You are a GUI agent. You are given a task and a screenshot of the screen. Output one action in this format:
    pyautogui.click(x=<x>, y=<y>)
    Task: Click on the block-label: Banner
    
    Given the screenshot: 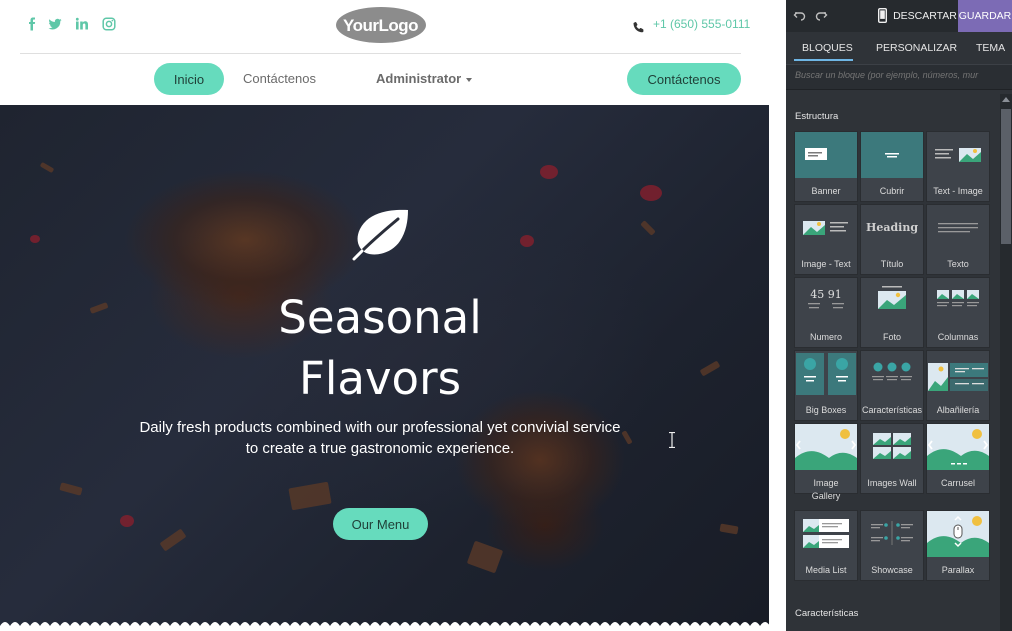 What is the action you would take?
    pyautogui.click(x=826, y=191)
    